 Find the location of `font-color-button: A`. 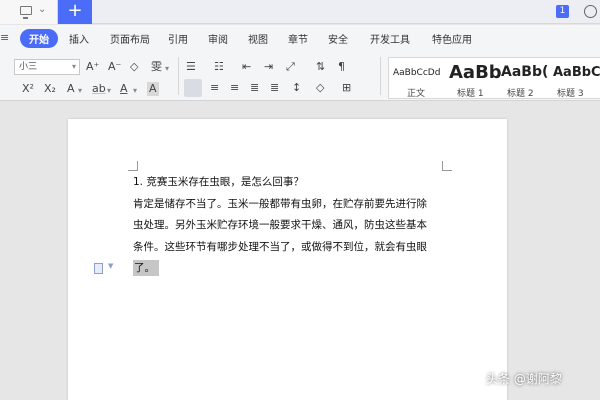

font-color-button: A is located at coordinates (124, 89).